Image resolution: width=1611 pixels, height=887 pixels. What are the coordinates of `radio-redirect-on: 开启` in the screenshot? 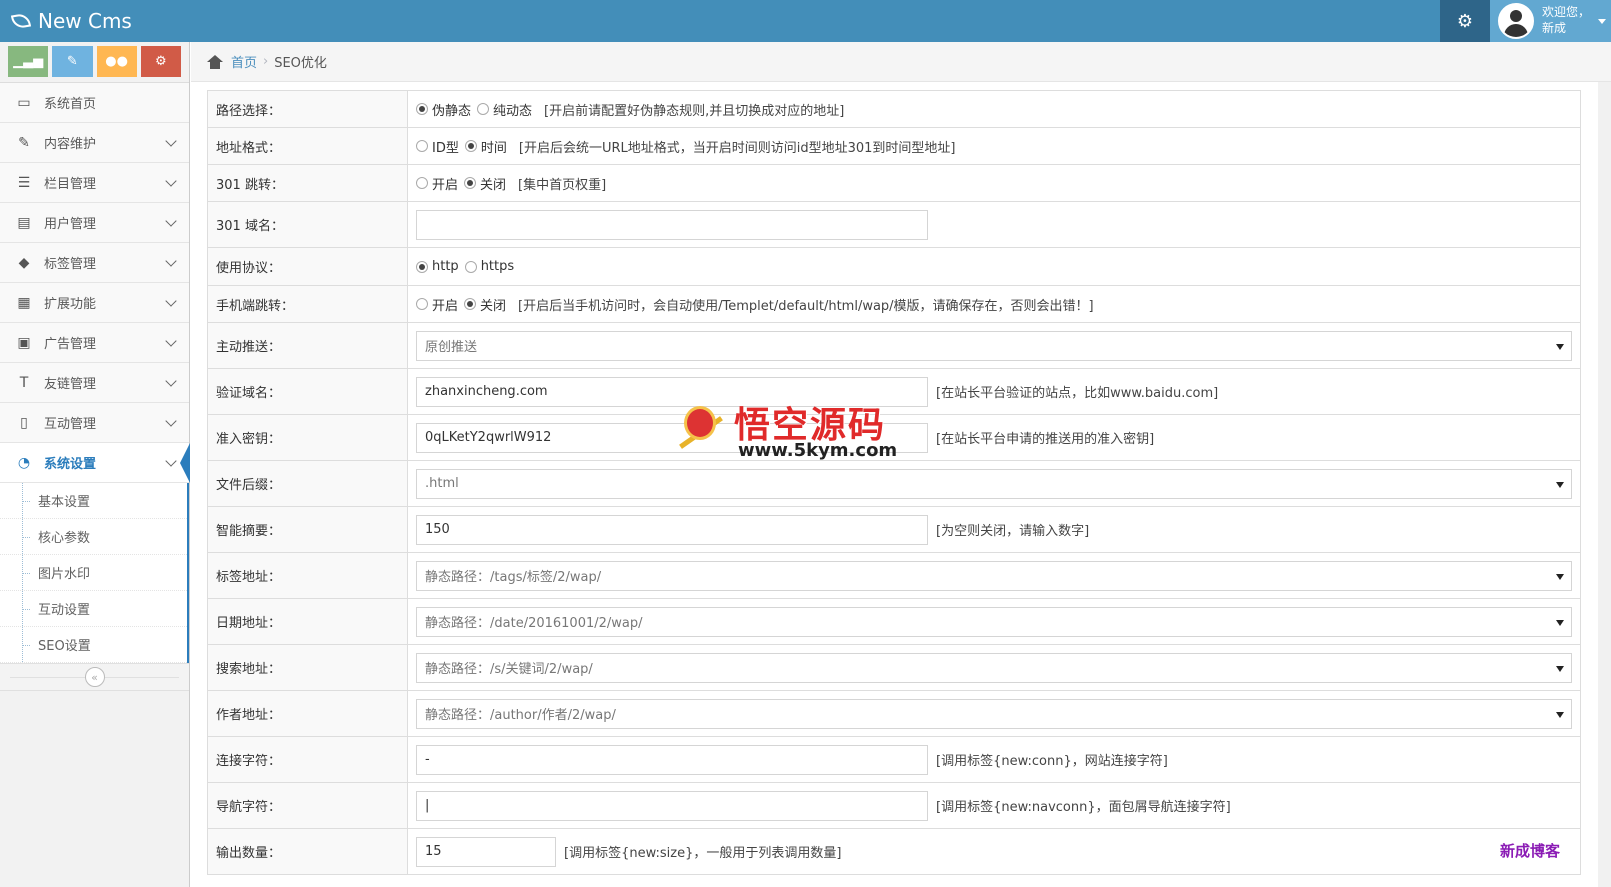 It's located at (437, 183).